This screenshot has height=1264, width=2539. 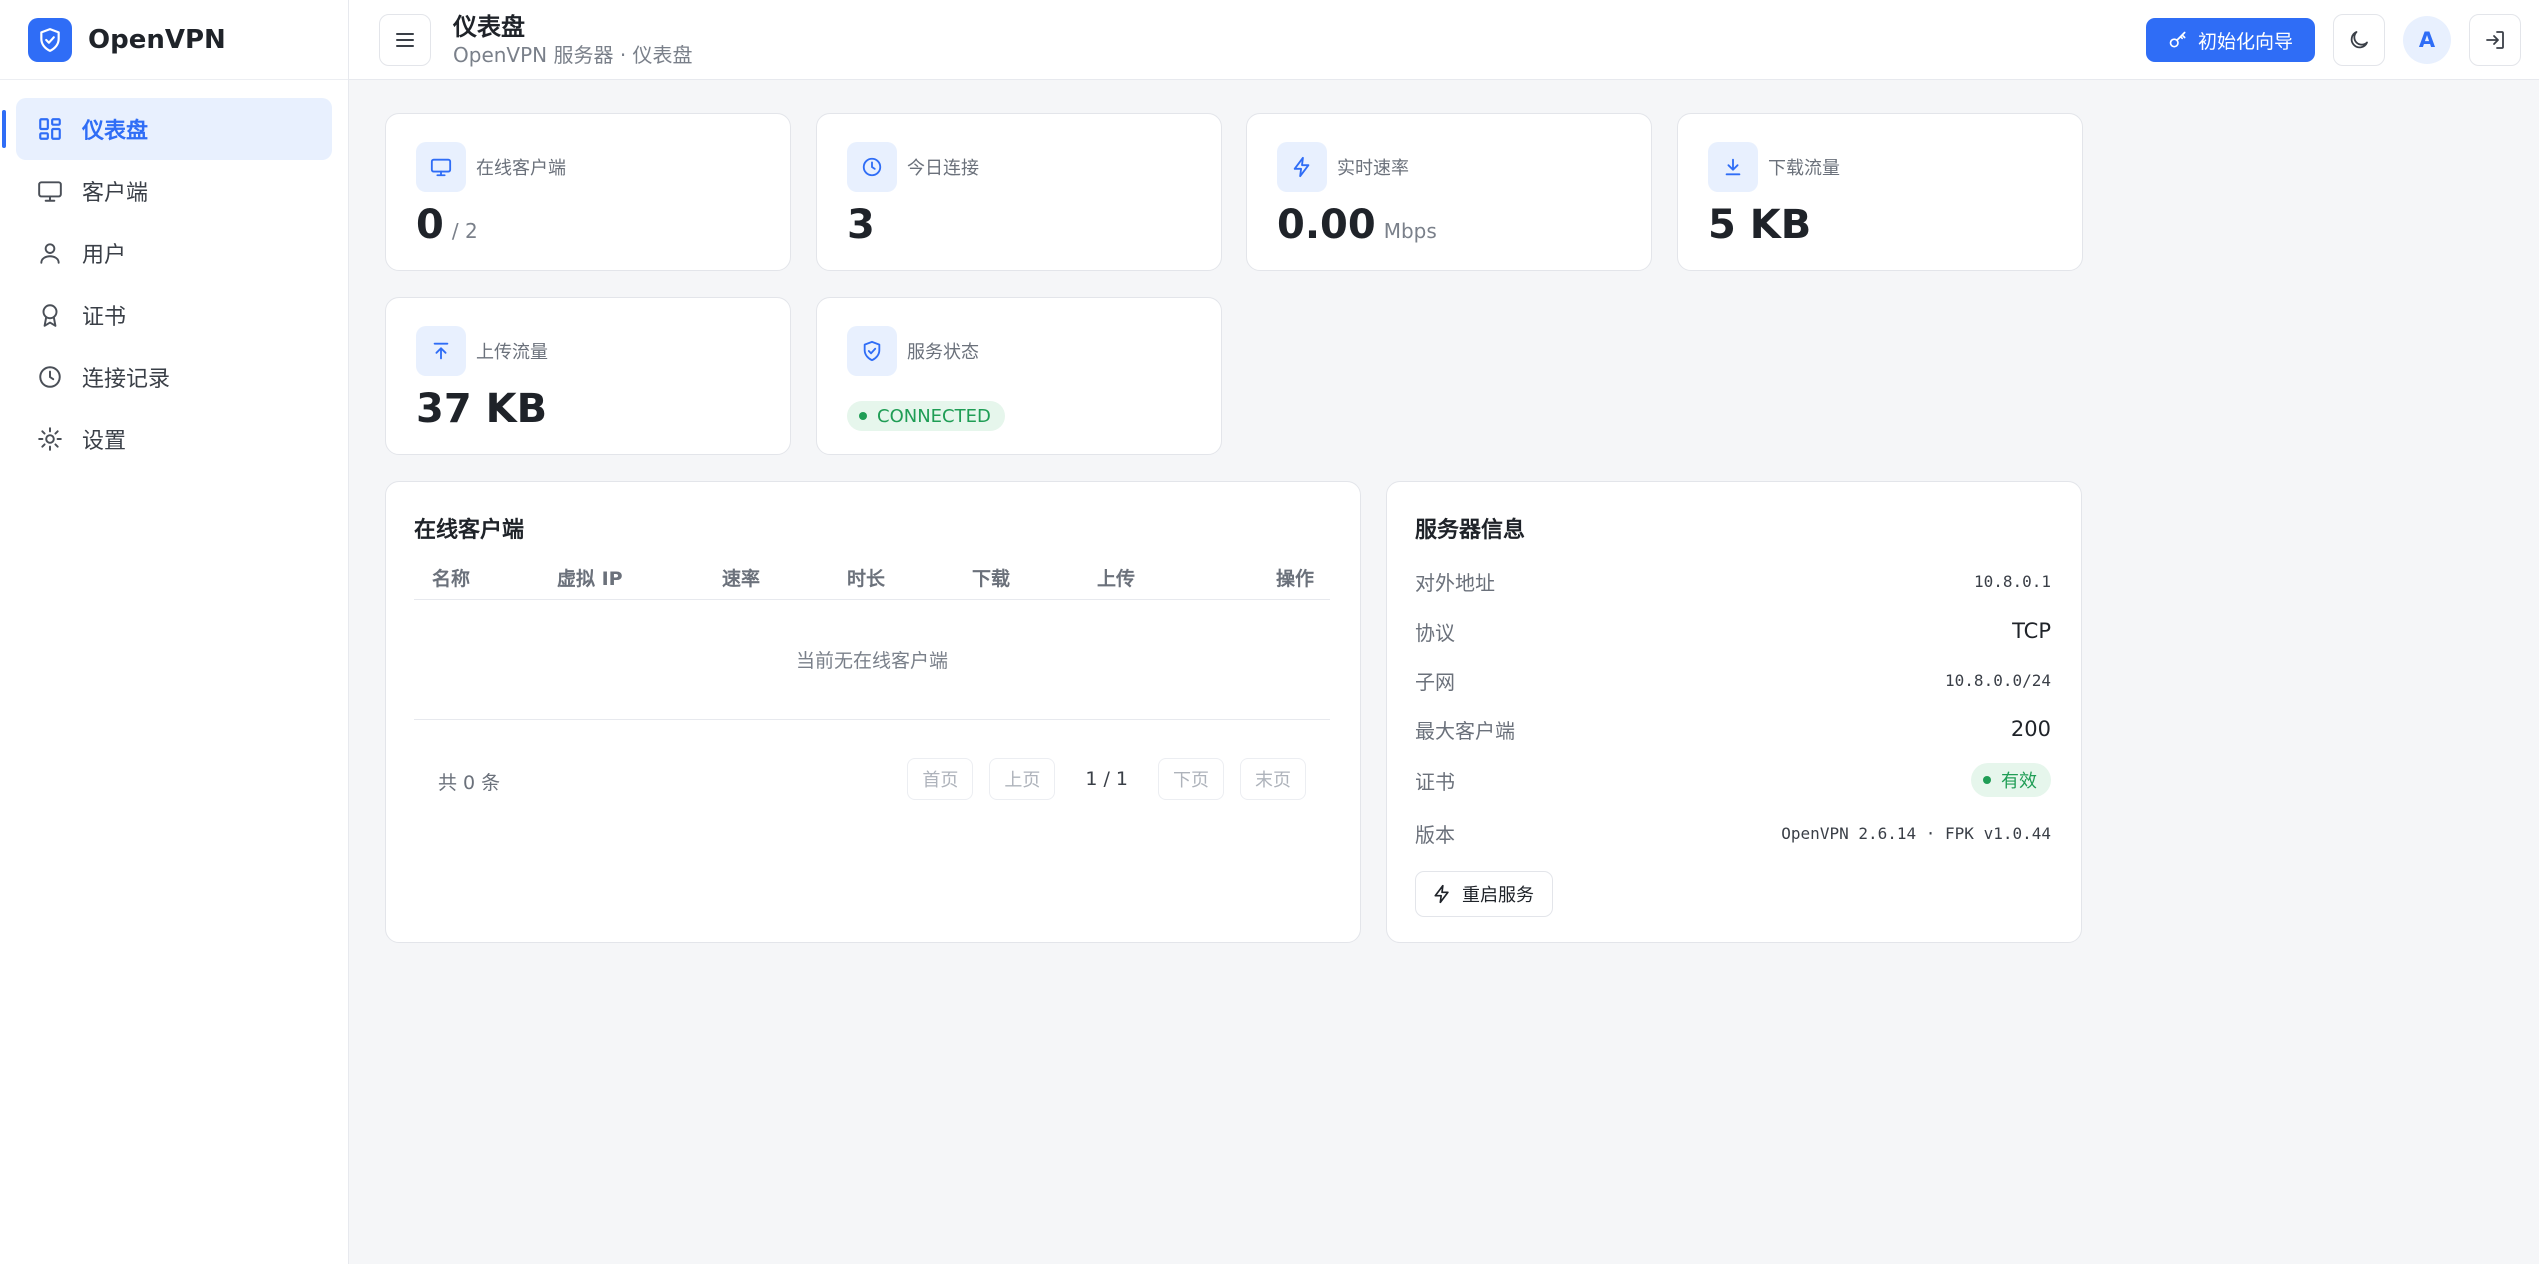 I want to click on theme-toggle-button, so click(x=2359, y=40).